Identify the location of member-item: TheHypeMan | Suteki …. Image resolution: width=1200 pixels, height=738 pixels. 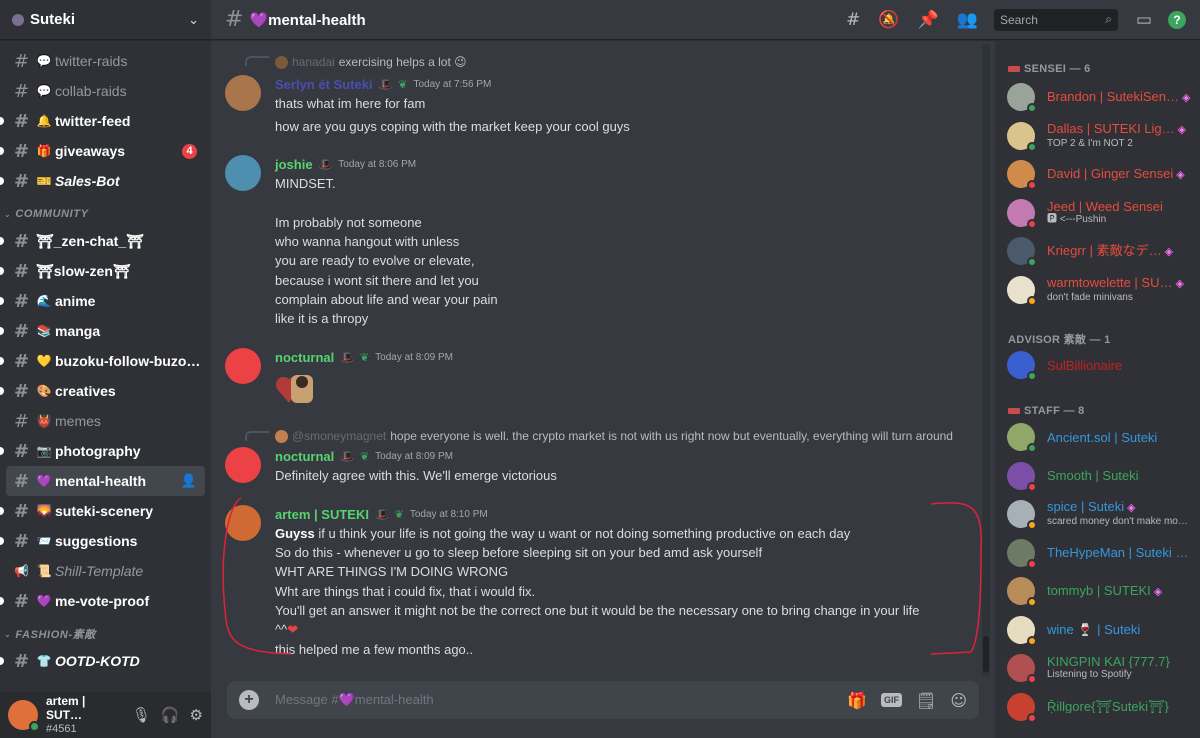
(1098, 553).